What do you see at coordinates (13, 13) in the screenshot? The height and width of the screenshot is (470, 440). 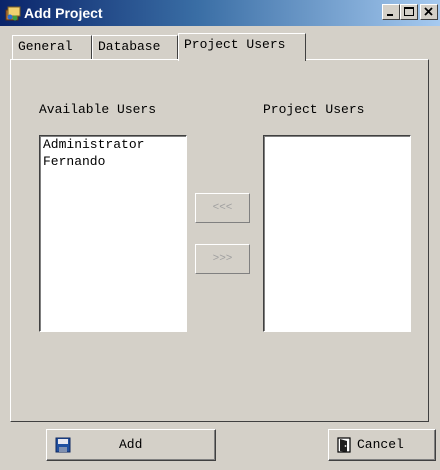 I see `app-project-icon` at bounding box center [13, 13].